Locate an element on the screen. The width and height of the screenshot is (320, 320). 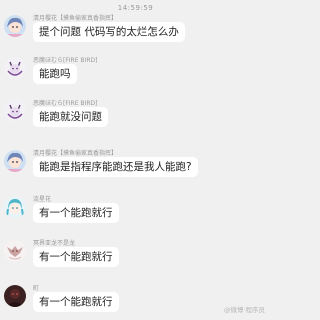
chat-message: 流星花 有一个能跑就行 is located at coordinates (135, 211).